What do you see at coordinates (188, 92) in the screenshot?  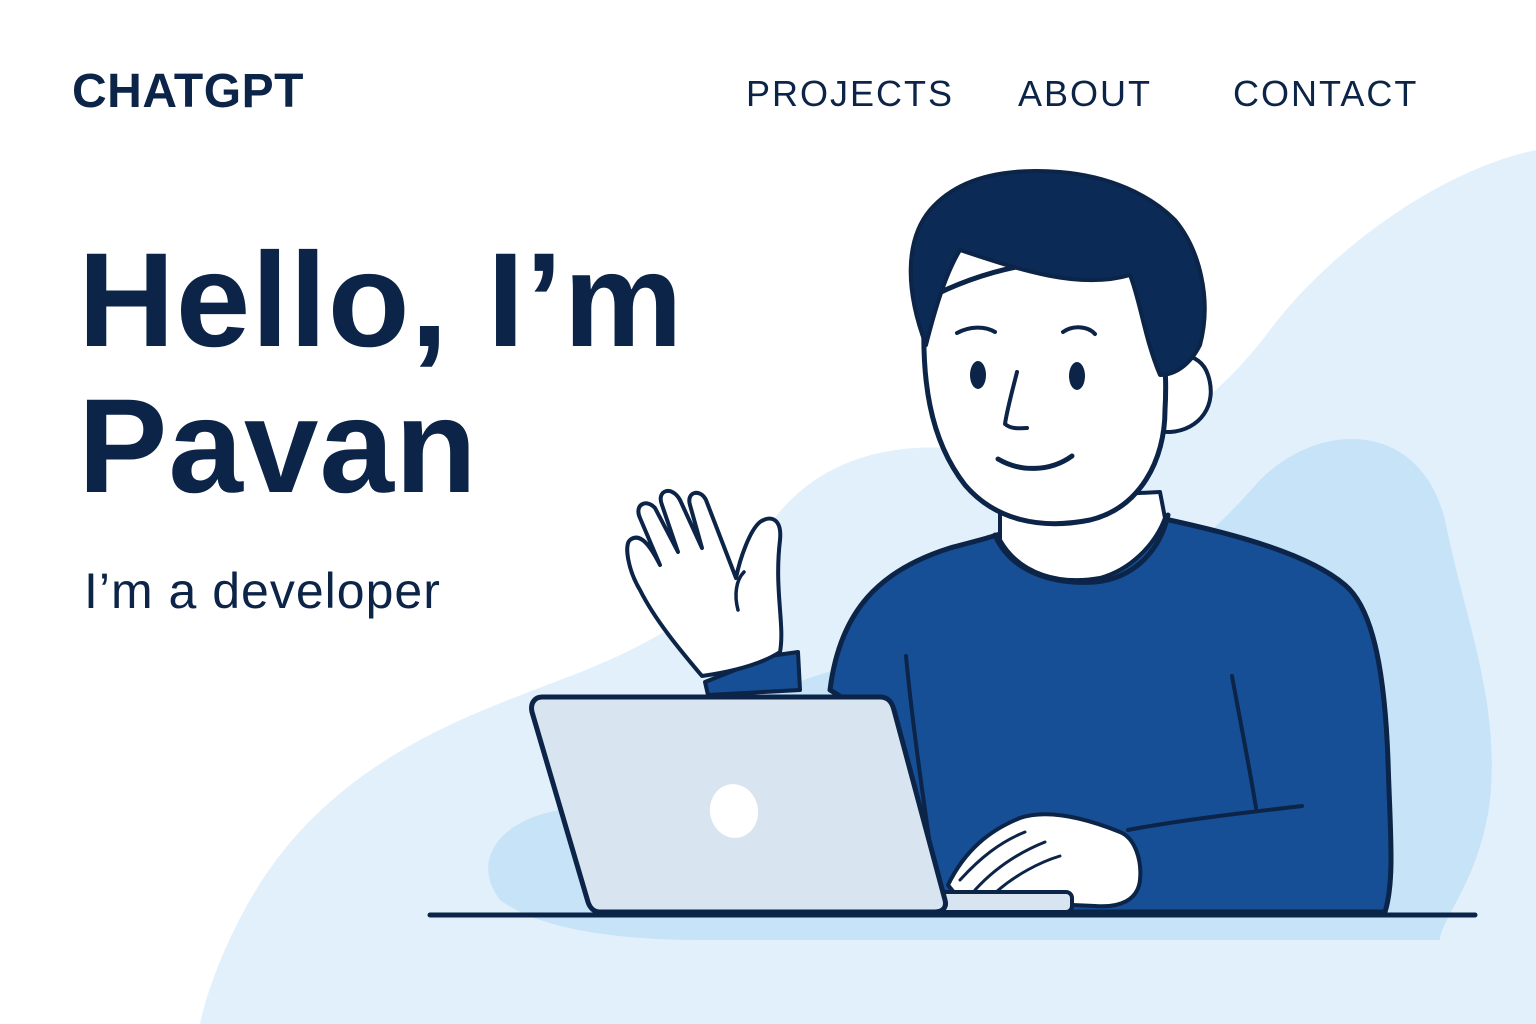 I see `brand-logo: CHATGPT` at bounding box center [188, 92].